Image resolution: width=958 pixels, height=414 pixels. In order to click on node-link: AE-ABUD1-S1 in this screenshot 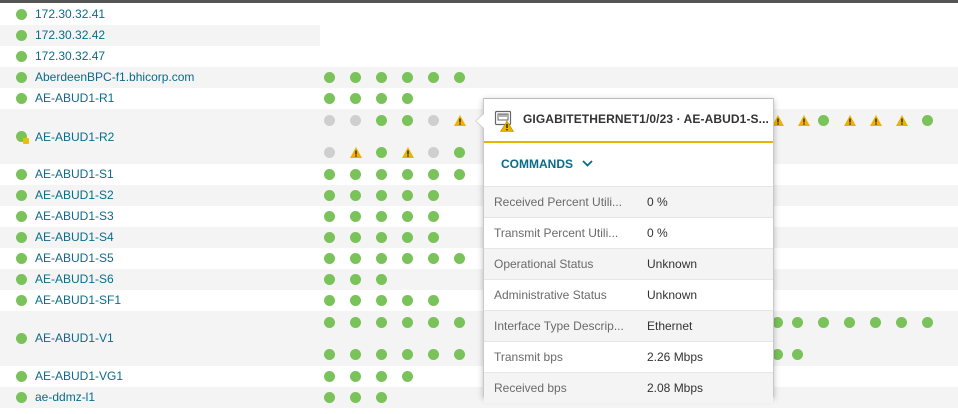, I will do `click(74, 174)`.